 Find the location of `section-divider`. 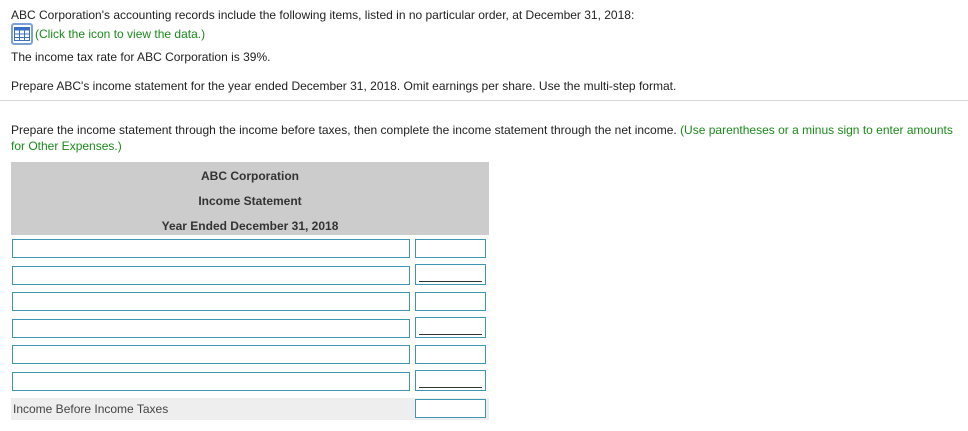

section-divider is located at coordinates (484, 100).